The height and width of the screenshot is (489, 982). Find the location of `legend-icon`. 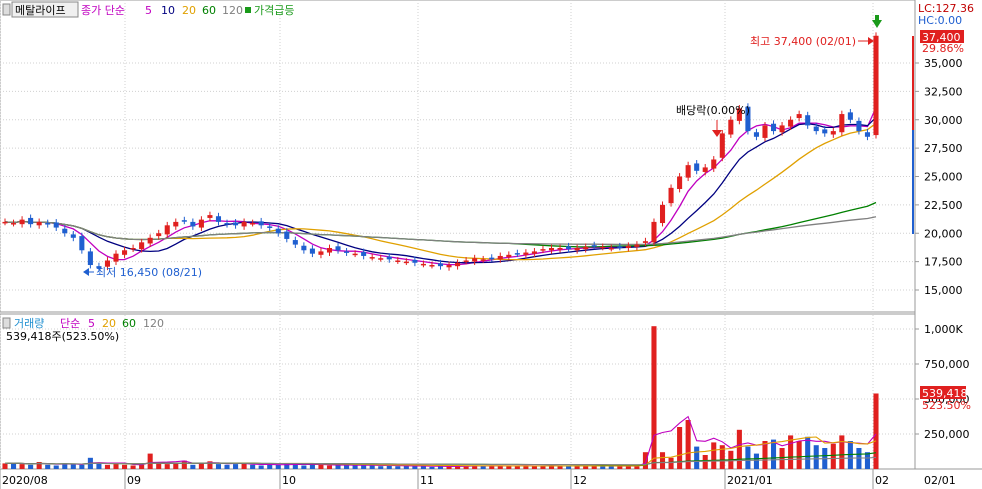

legend-icon is located at coordinates (6, 9).